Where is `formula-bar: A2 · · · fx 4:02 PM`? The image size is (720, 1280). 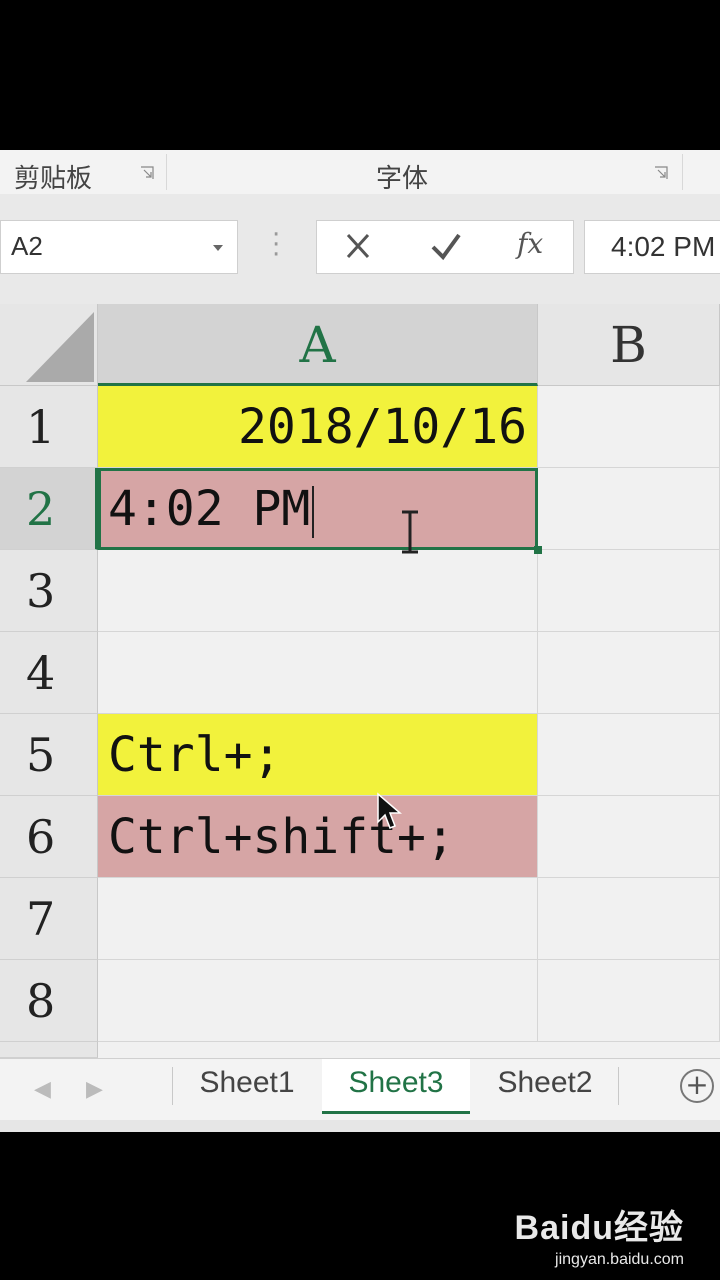
formula-bar: A2 · · · fx 4:02 PM is located at coordinates (360, 250).